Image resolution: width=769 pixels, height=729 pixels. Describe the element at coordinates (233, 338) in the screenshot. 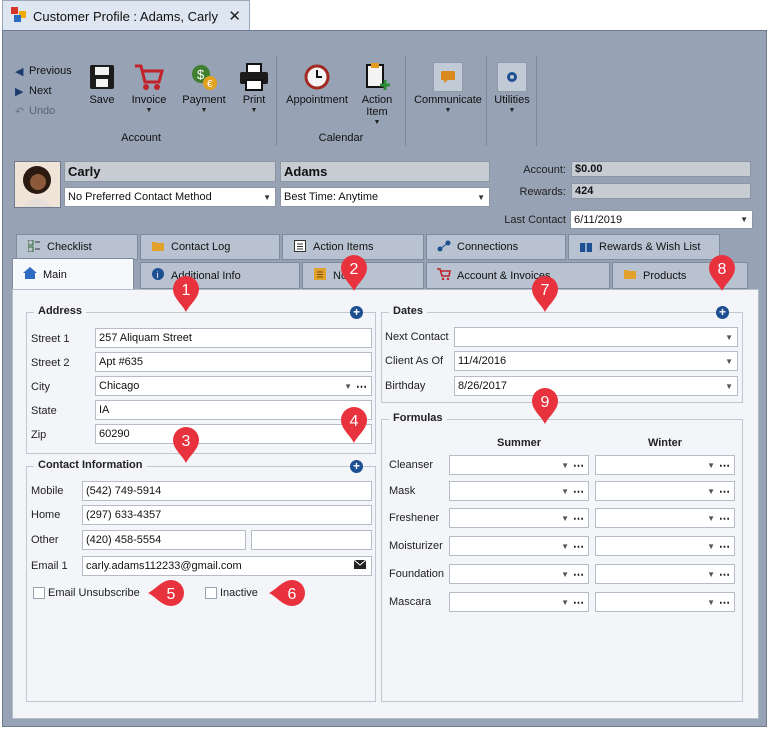

I see `street1-input: 257 Aliquam Street` at that location.